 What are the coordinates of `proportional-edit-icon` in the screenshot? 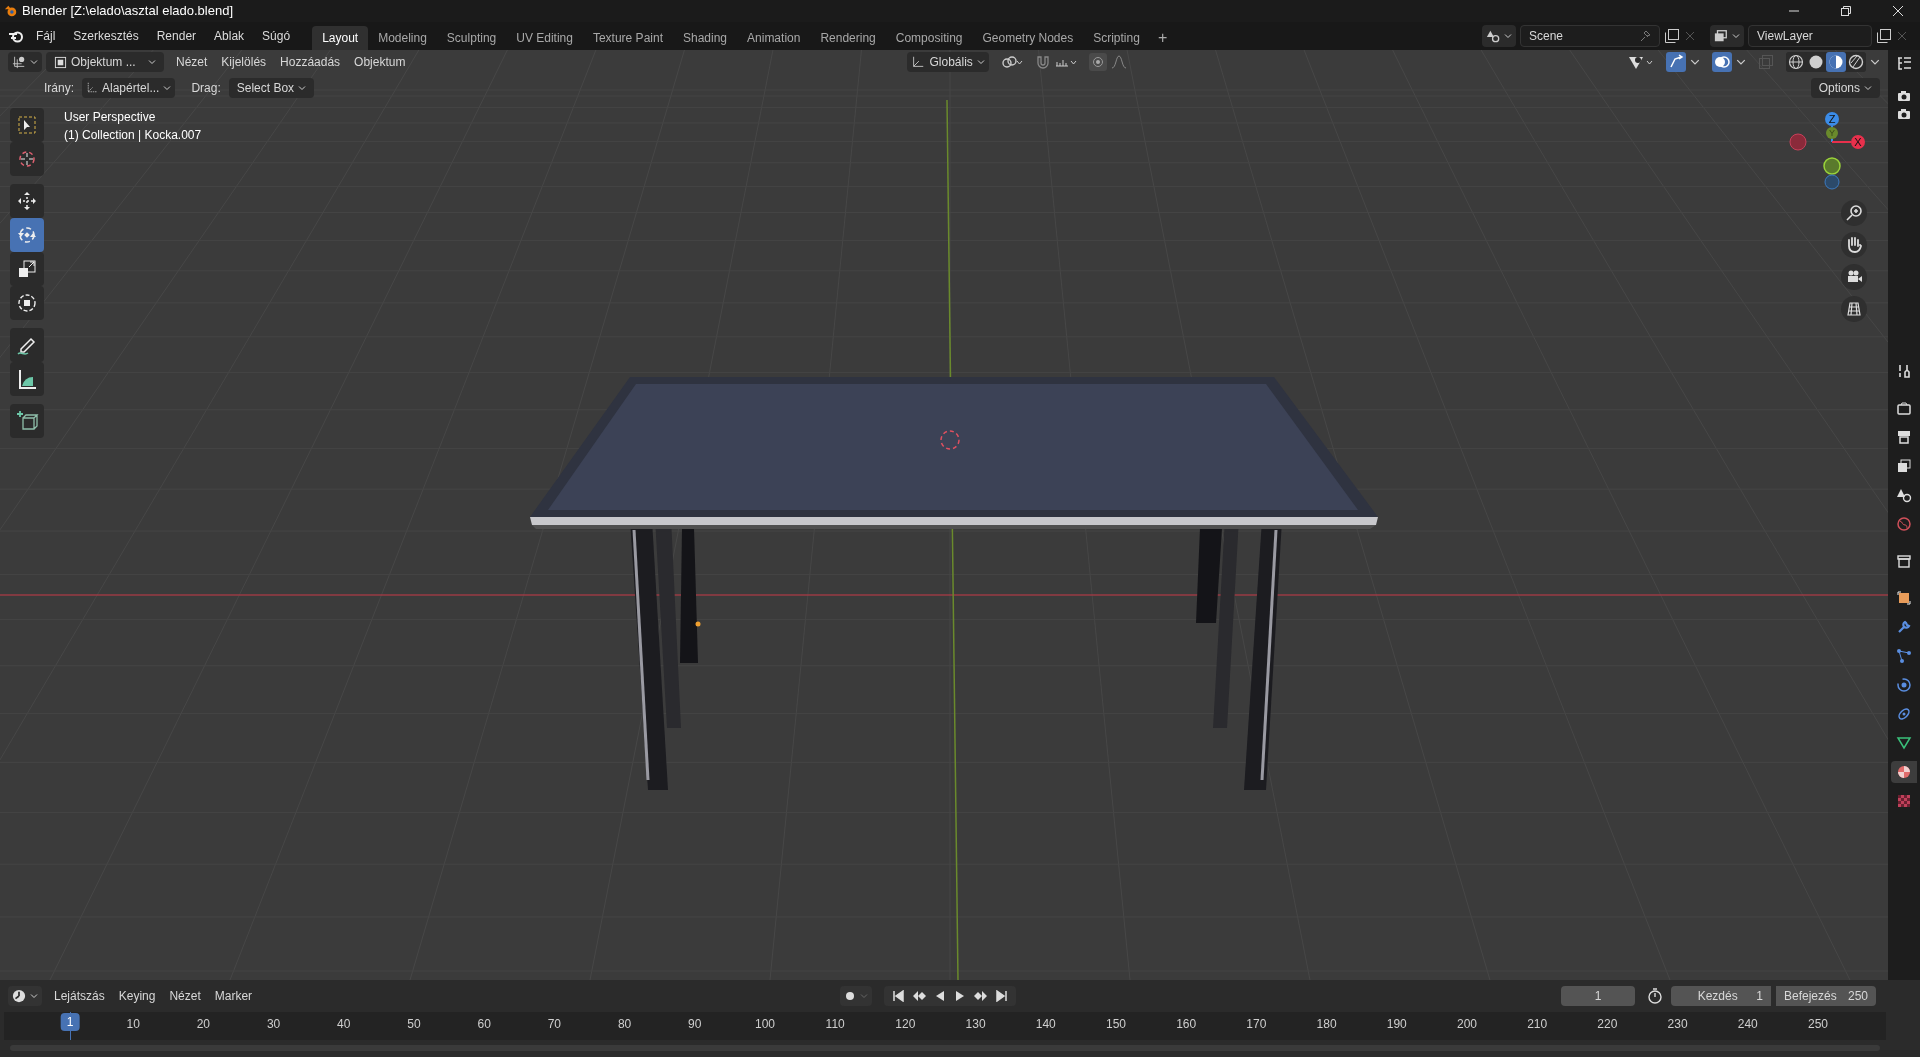 It's located at (1097, 62).